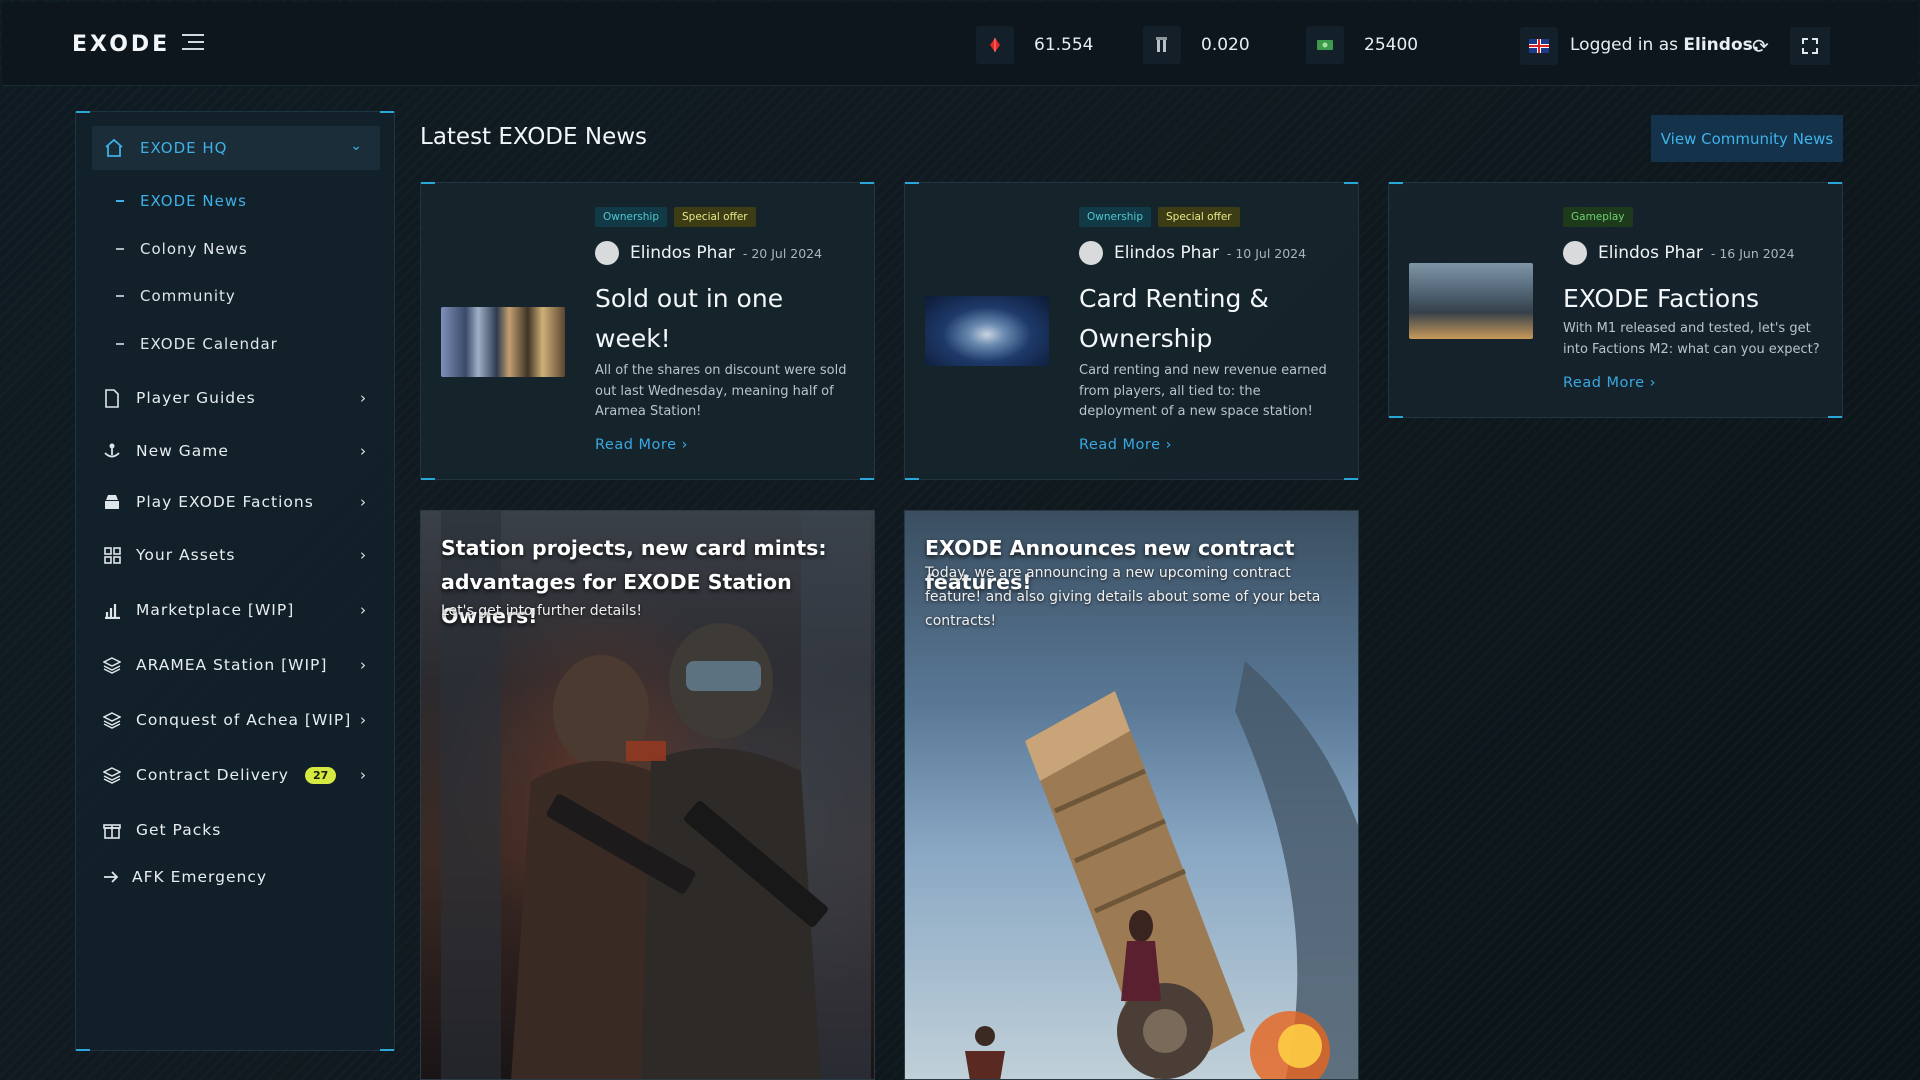 Image resolution: width=1920 pixels, height=1080 pixels. I want to click on sidebar-item-label: ARAMEA Station [WIP], so click(232, 665).